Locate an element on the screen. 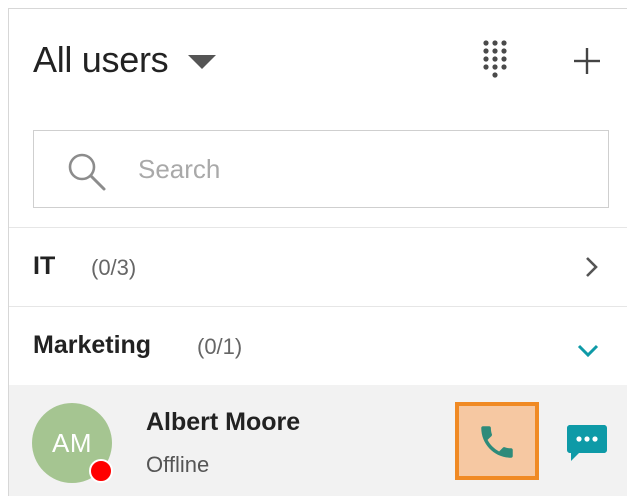 Image resolution: width=627 pixels, height=496 pixels. group-count: (0/1) is located at coordinates (220, 346).